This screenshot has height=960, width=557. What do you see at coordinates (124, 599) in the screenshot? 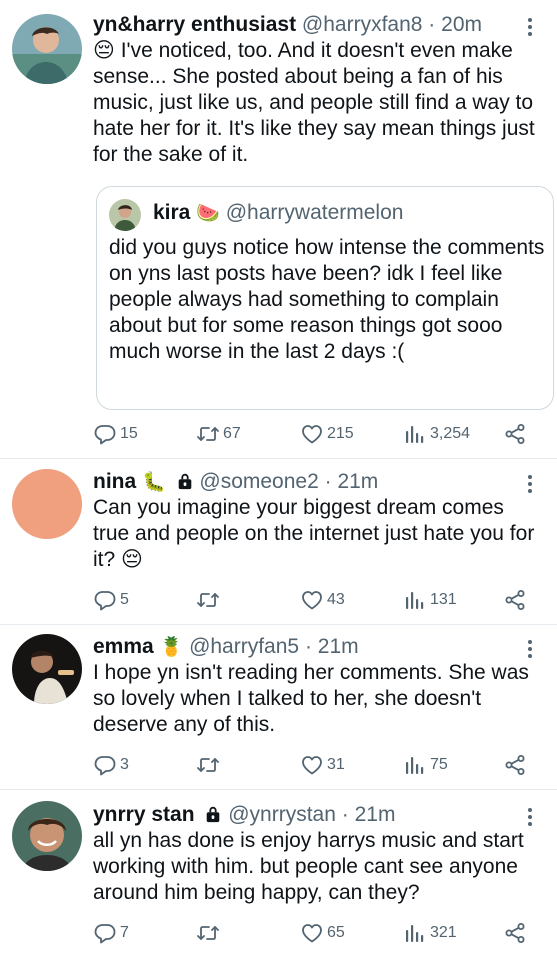
I see `reply-count: 5` at bounding box center [124, 599].